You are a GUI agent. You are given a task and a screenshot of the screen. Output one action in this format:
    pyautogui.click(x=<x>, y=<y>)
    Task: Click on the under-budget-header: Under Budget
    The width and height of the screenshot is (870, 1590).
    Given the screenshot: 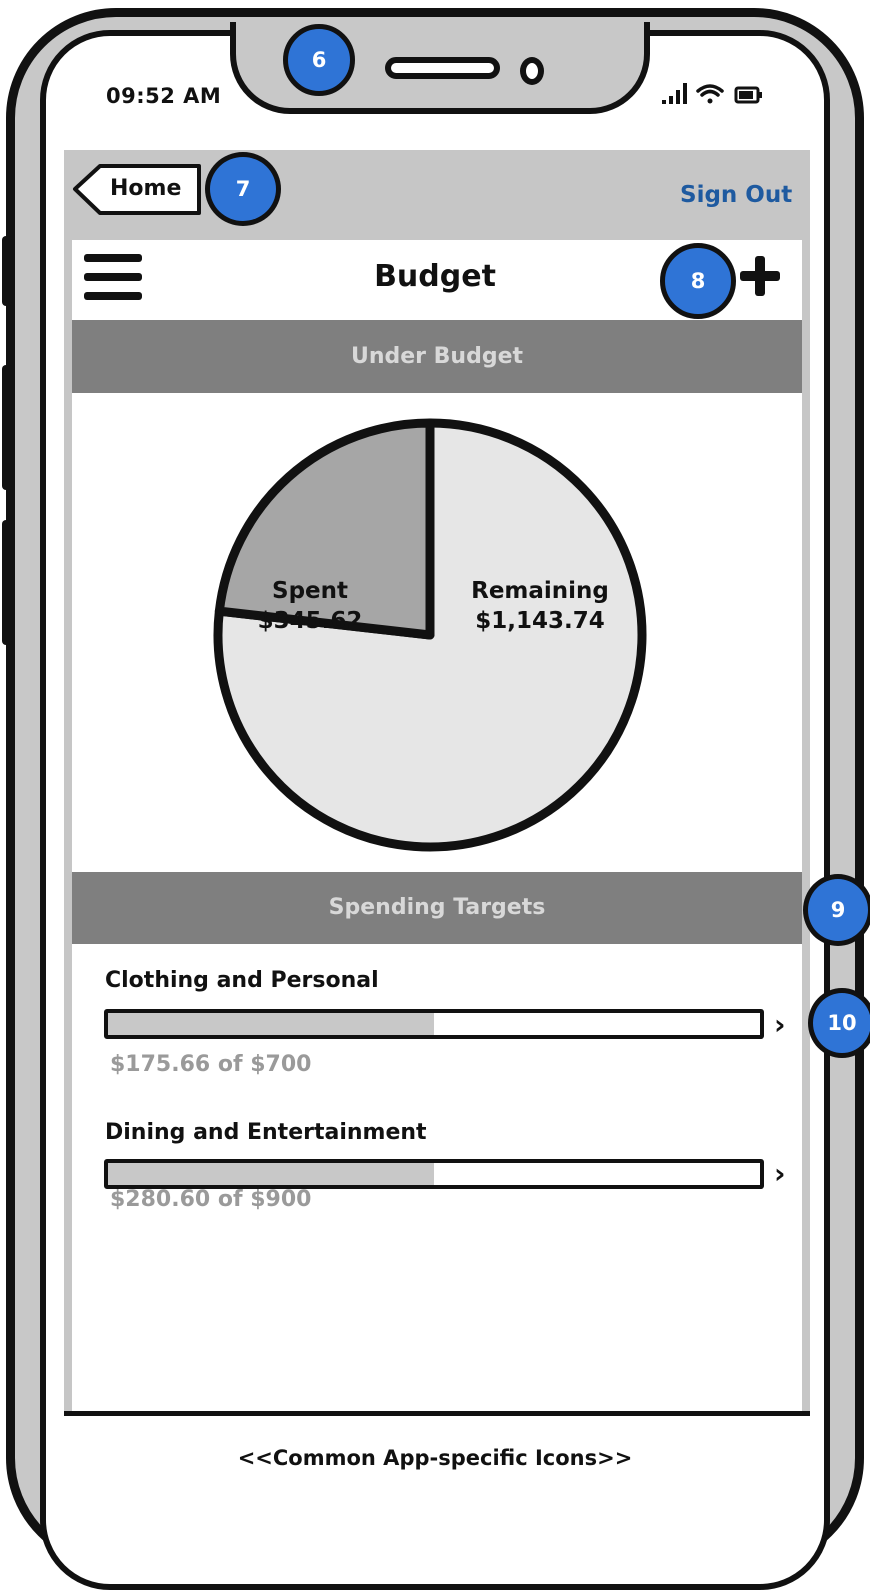 What is the action you would take?
    pyautogui.click(x=437, y=356)
    